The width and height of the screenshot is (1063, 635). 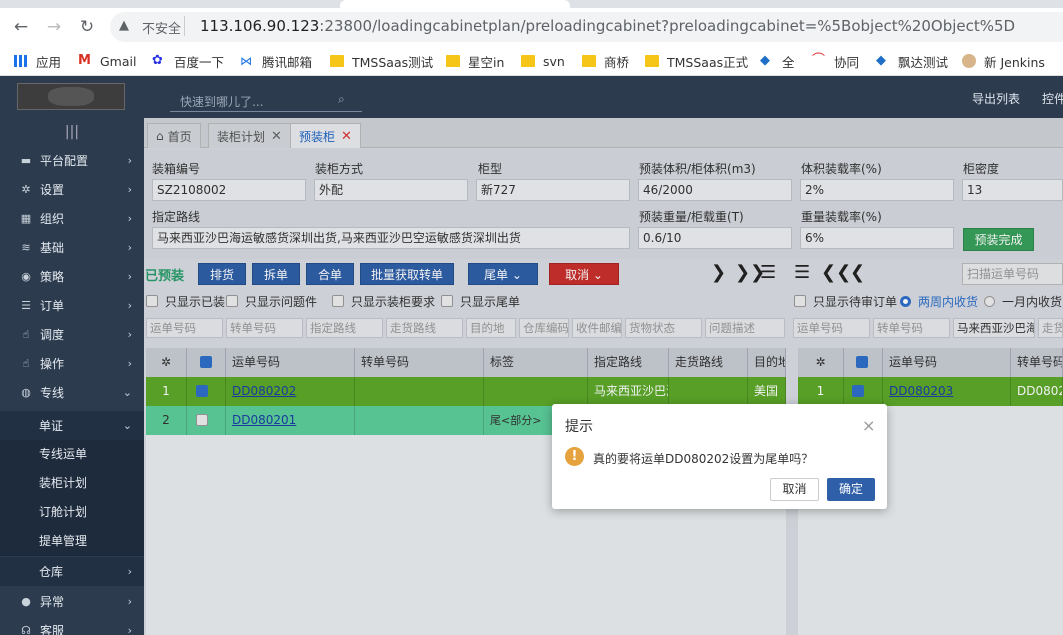 I want to click on sidebar-item-documents: 单证 ⌄, so click(x=72, y=425).